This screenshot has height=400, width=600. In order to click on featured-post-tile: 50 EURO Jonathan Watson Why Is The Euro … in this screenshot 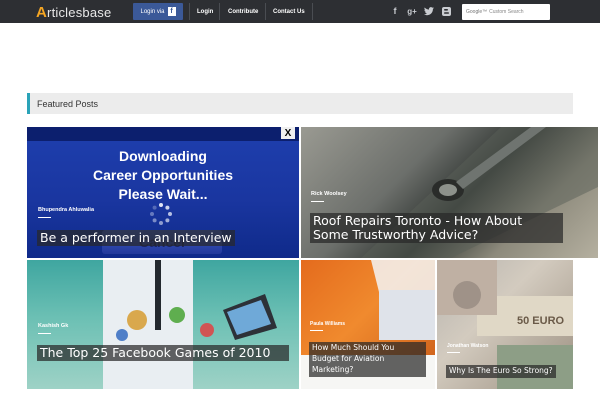, I will do `click(505, 324)`.